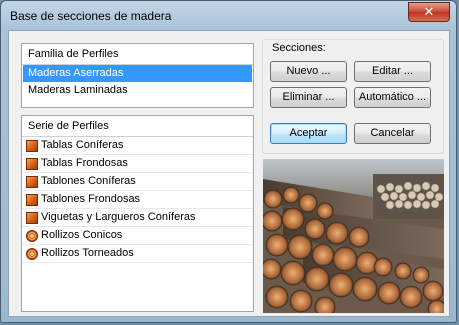 Image resolution: width=459 pixels, height=325 pixels. What do you see at coordinates (87, 253) in the screenshot?
I see `list-item-label: Rollizos Torneados` at bounding box center [87, 253].